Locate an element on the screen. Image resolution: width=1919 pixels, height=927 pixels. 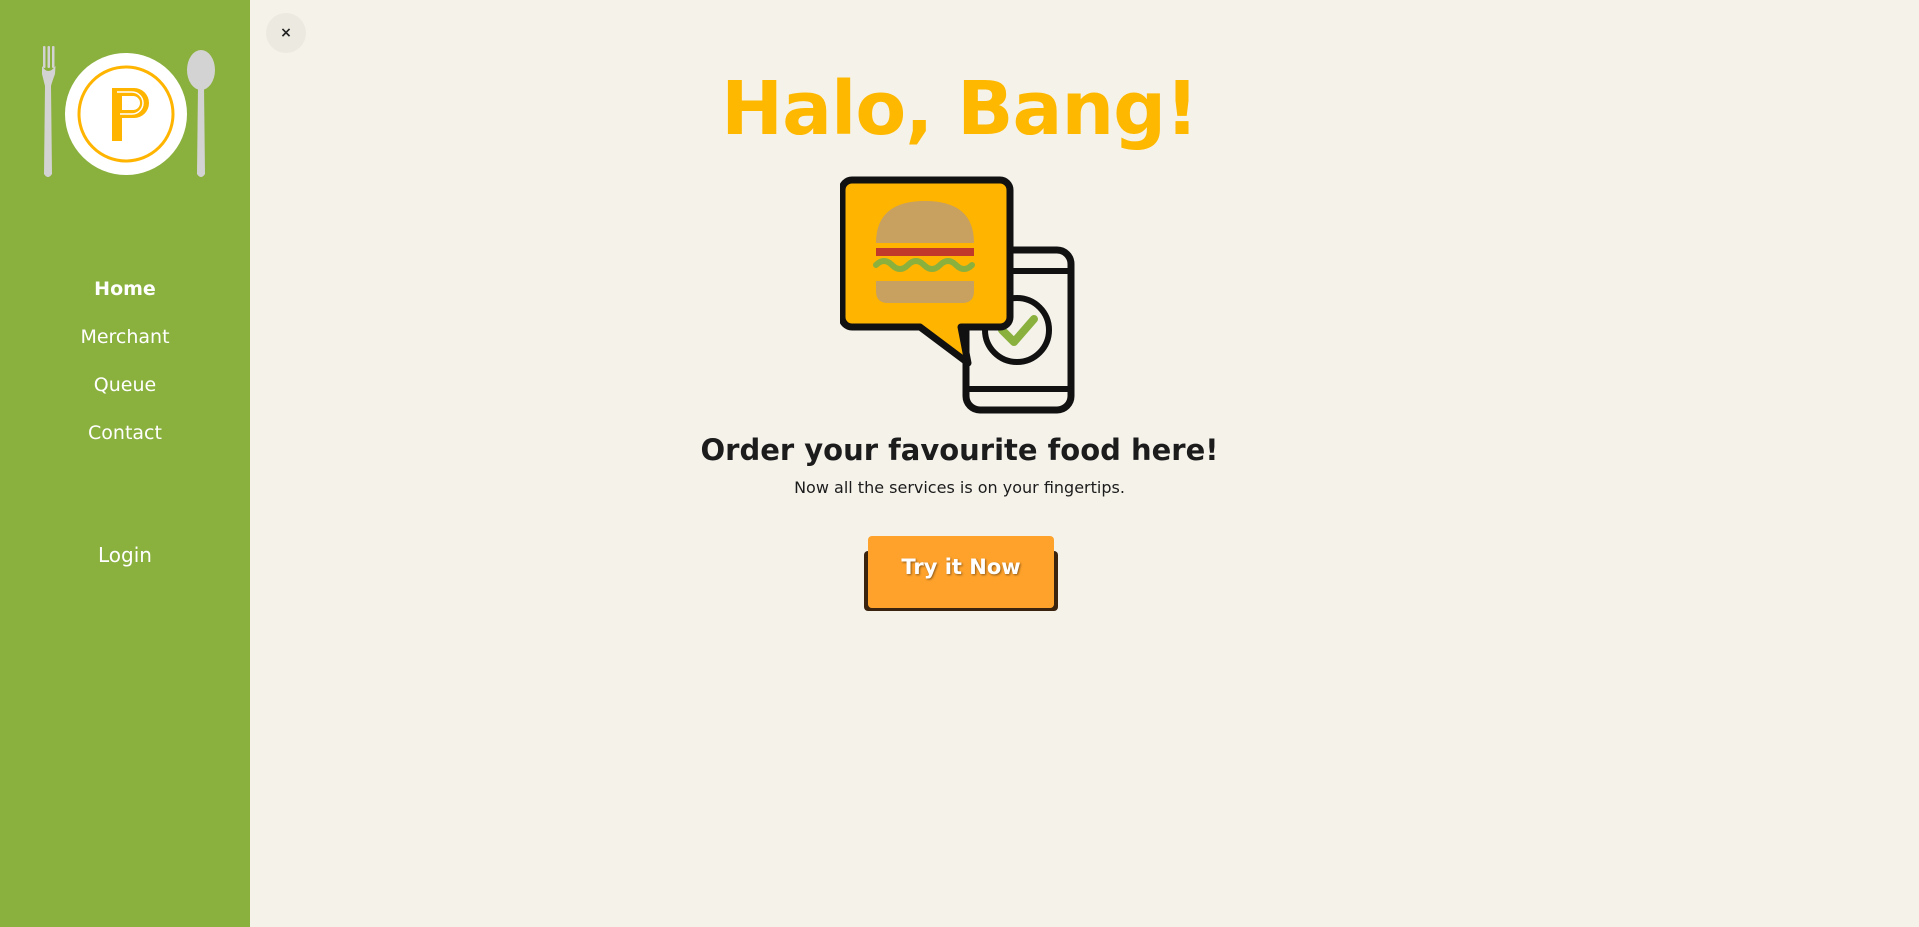
main-nav: Home Merchant Queue Contact is located at coordinates (125, 366).